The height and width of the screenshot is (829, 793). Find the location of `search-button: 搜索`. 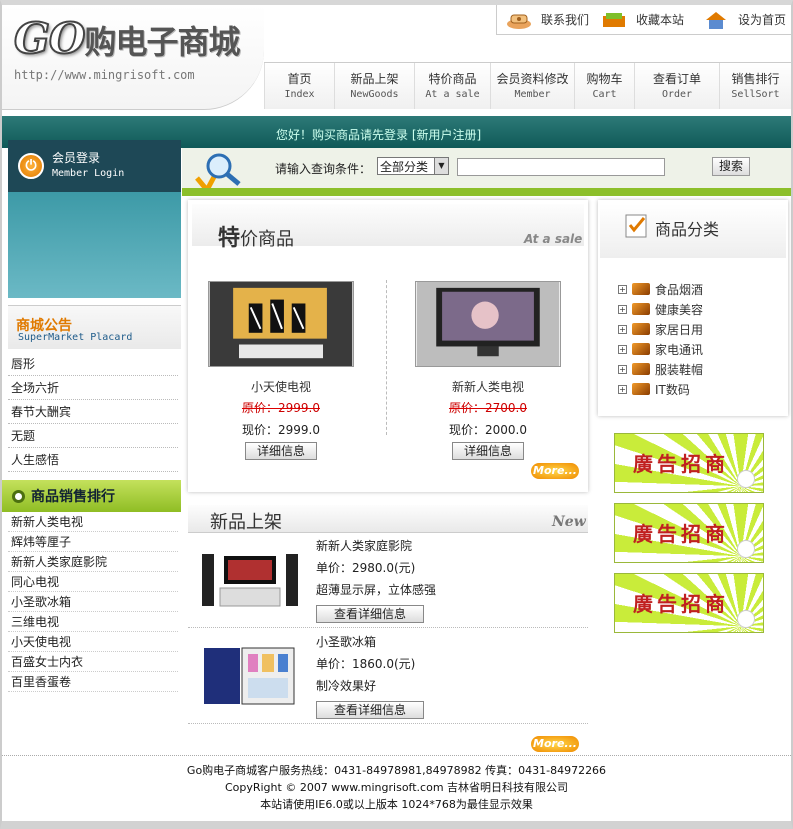

search-button: 搜索 is located at coordinates (731, 166).